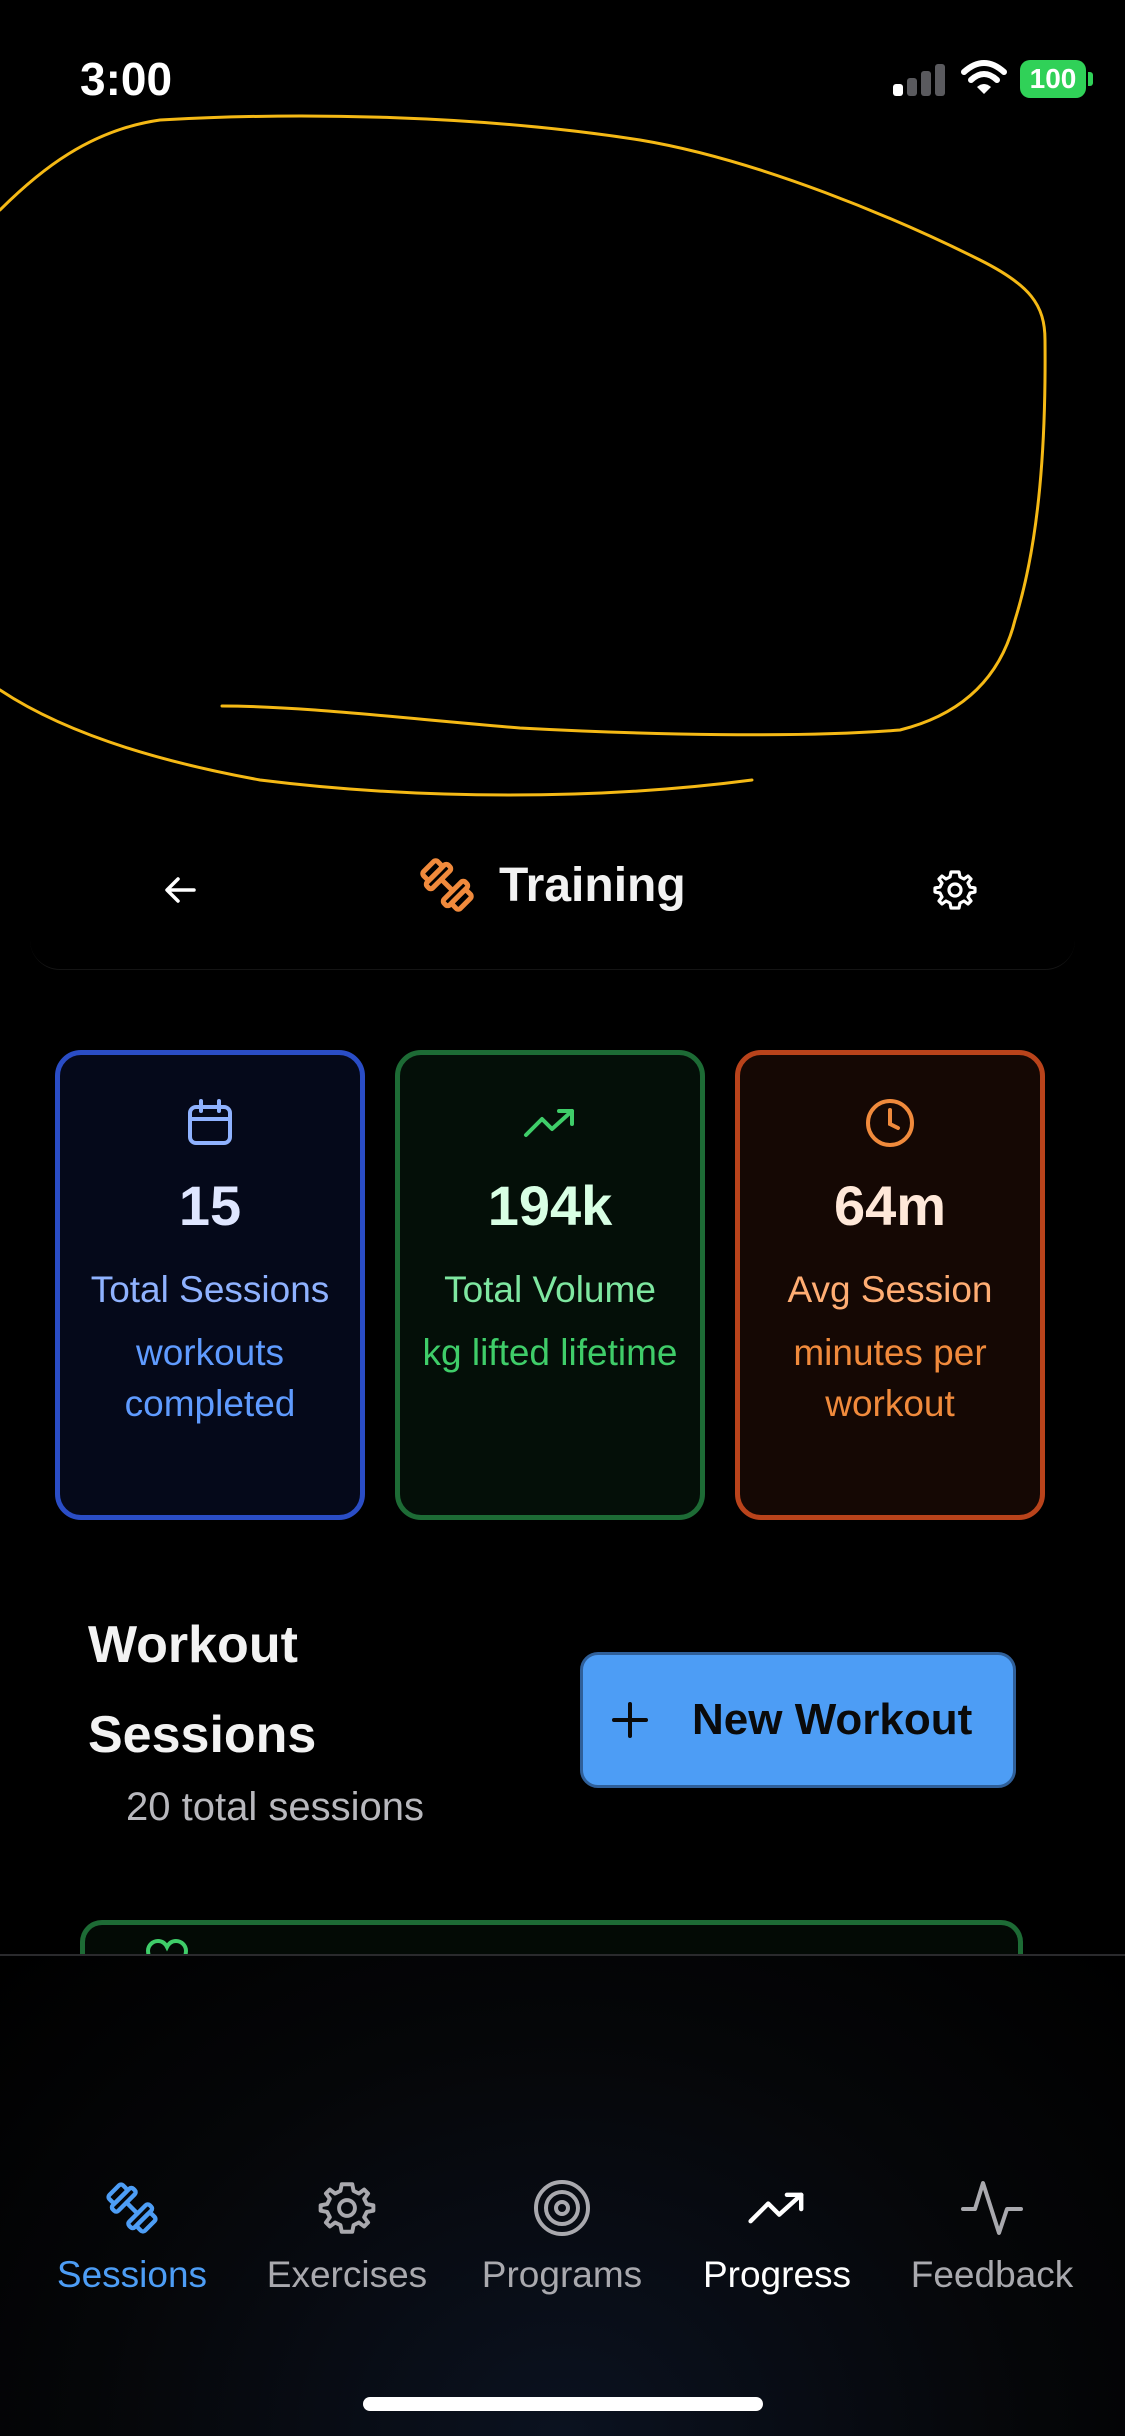 This screenshot has width=1125, height=2436. Describe the element at coordinates (1090, 79) in the screenshot. I see `battery-nub` at that location.